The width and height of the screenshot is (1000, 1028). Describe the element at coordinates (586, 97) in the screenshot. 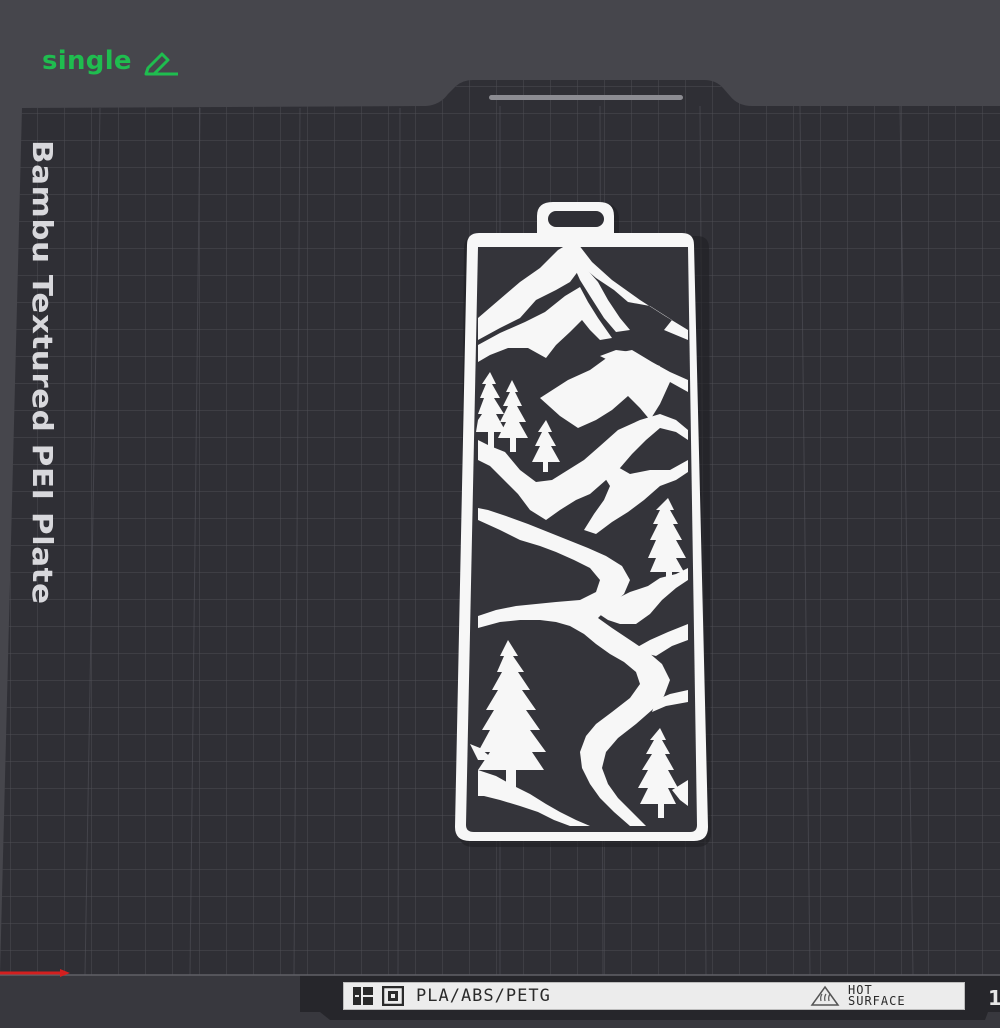

I see `plate-handle-slot` at that location.